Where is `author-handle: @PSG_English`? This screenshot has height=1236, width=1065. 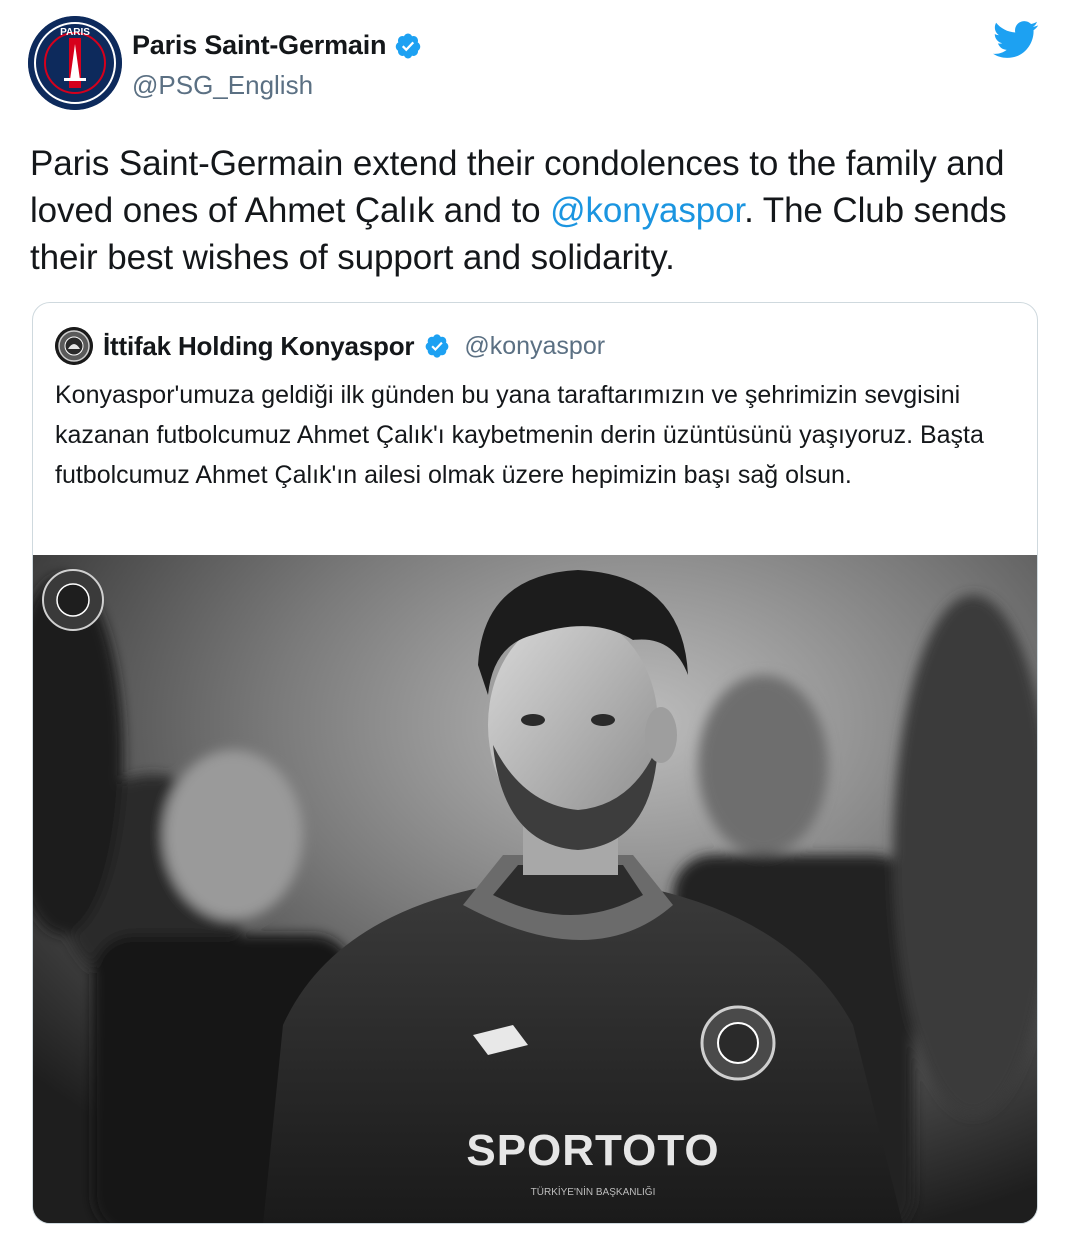
author-handle: @PSG_English is located at coordinates (222, 85).